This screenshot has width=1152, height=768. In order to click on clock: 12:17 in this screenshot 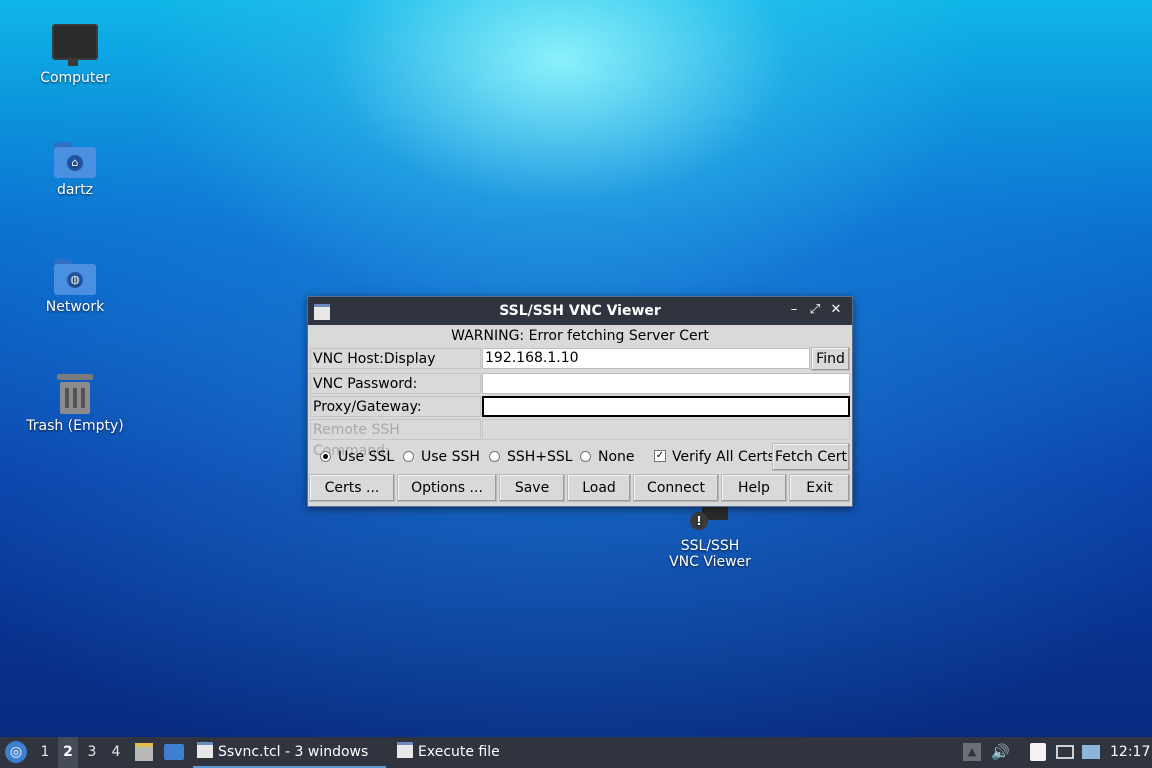, I will do `click(1130, 752)`.